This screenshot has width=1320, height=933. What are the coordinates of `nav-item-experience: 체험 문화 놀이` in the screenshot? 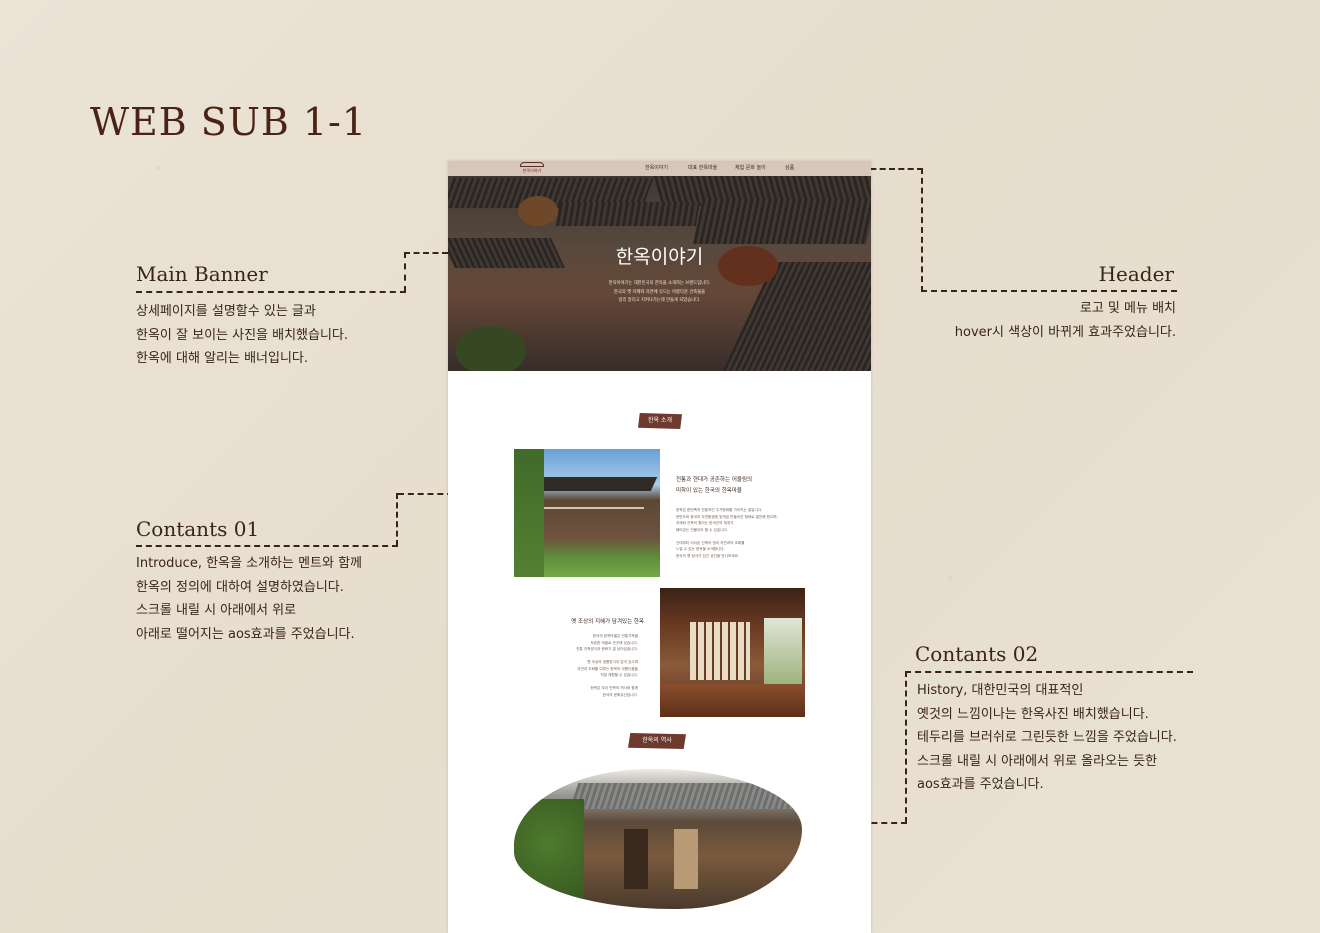 It's located at (750, 167).